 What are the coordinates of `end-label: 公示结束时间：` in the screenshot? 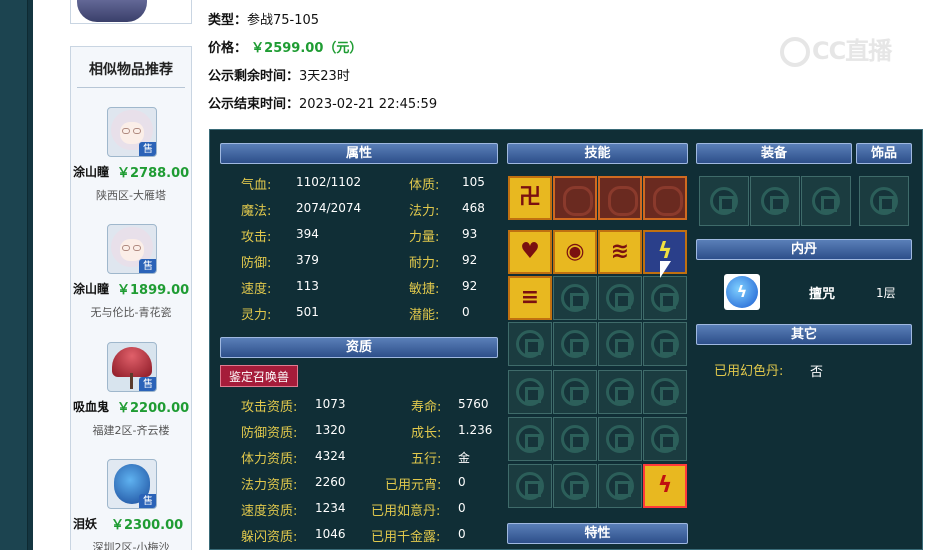 It's located at (254, 104).